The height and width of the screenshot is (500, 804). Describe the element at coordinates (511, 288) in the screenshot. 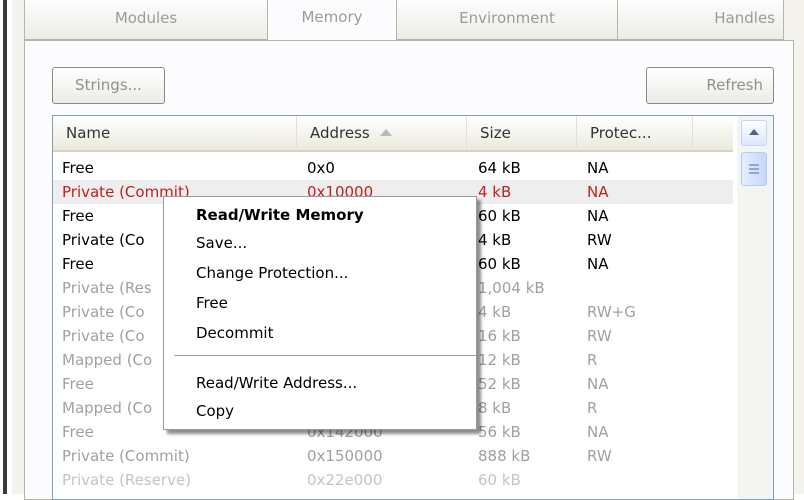

I see `cell-size: 1,004 kB` at that location.